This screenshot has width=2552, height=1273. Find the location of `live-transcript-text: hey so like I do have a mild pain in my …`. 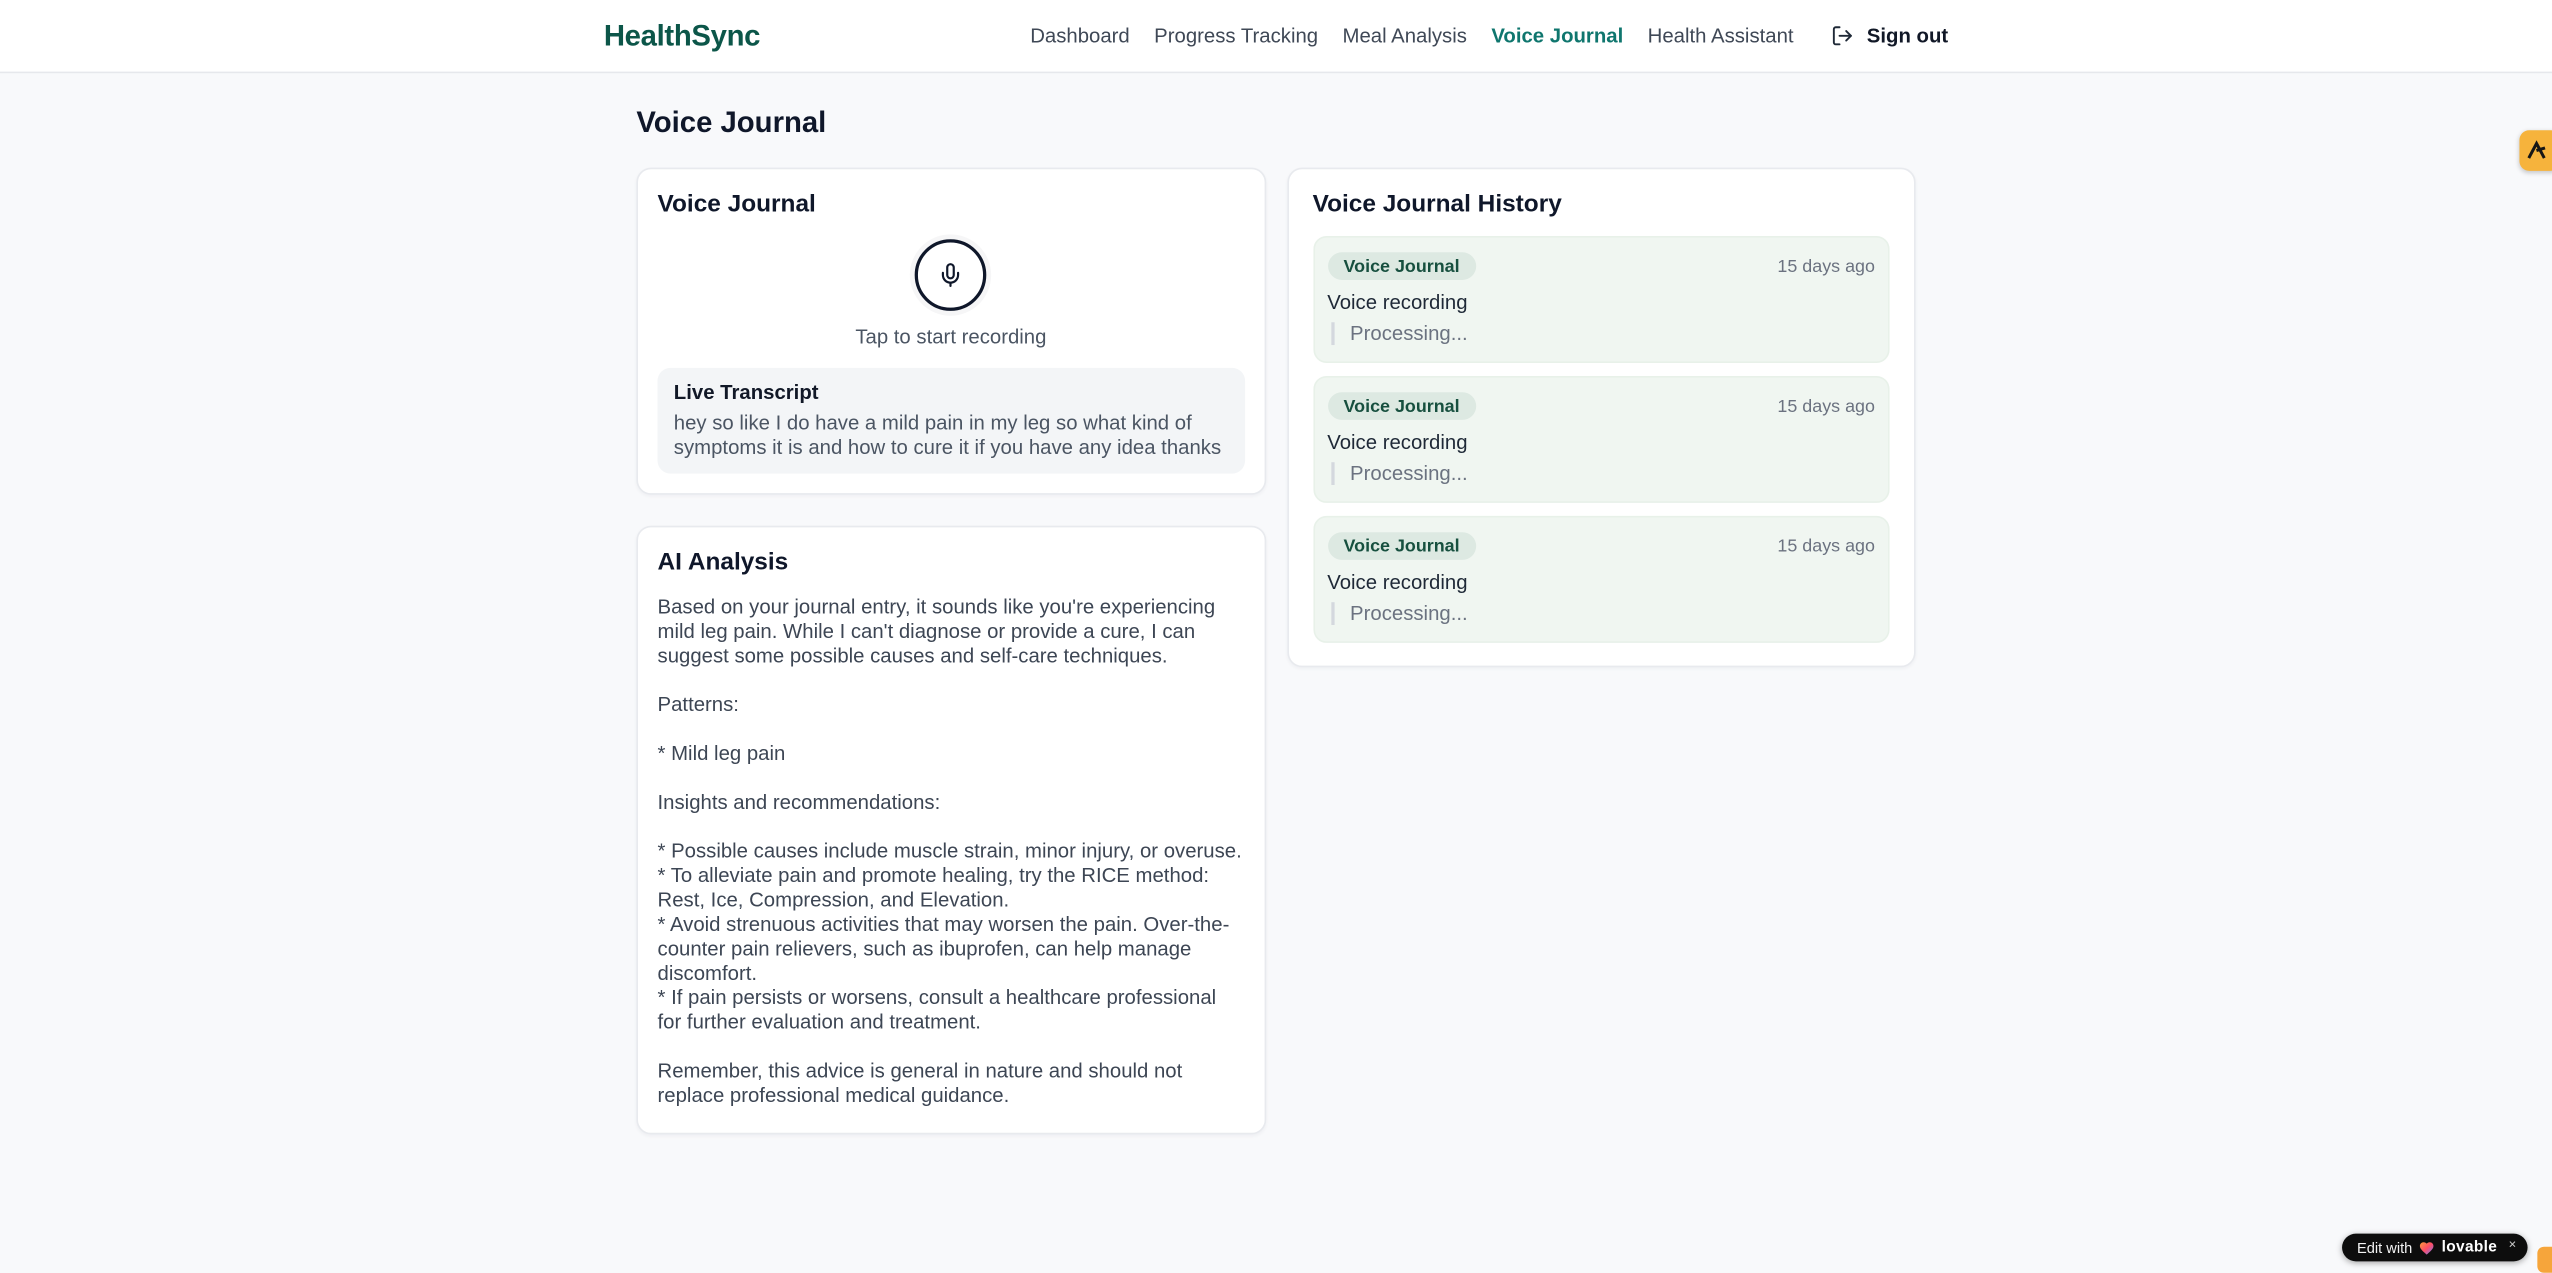

live-transcript-text: hey so like I do have a mild pain in my … is located at coordinates (947, 435).